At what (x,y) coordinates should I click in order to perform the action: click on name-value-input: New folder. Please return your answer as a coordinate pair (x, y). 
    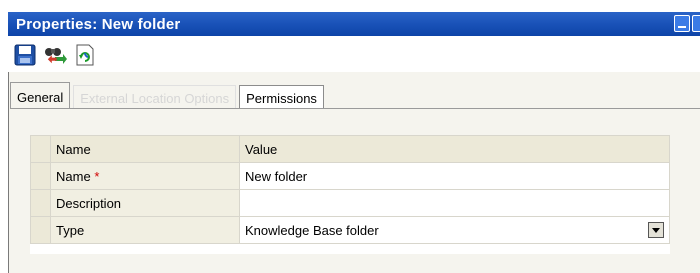
    Looking at the image, I should click on (454, 176).